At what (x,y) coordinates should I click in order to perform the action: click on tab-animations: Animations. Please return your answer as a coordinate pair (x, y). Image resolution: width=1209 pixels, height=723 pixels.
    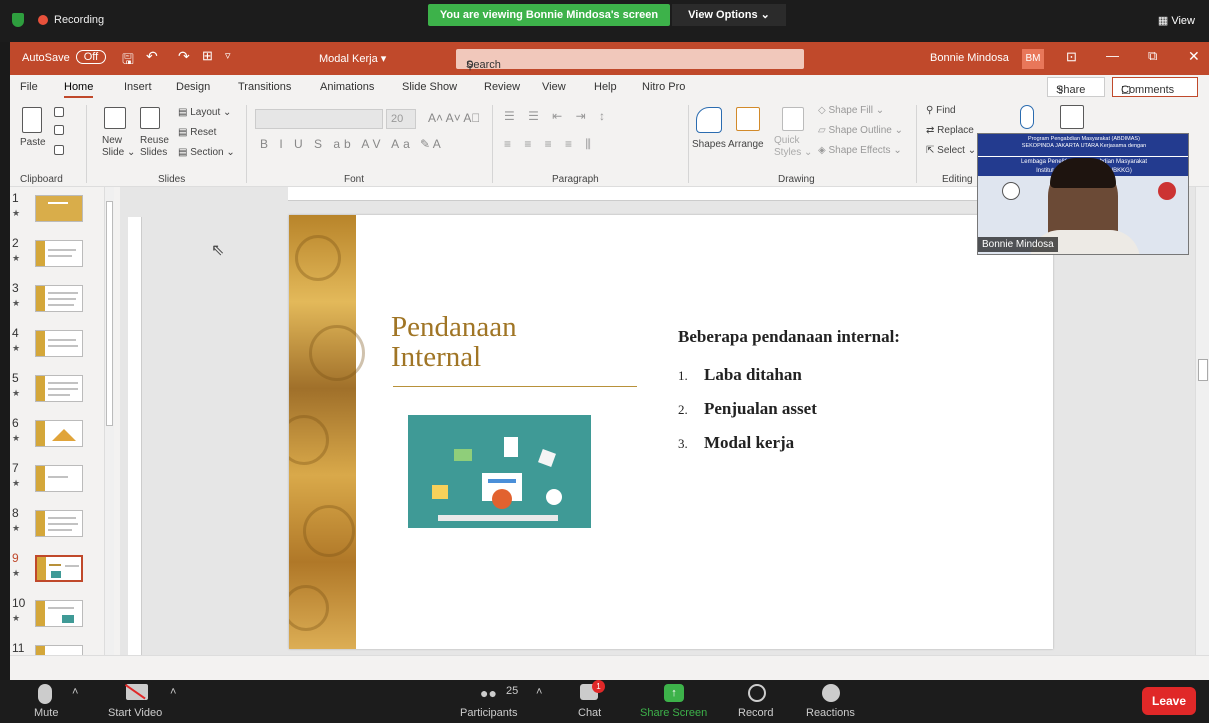
    Looking at the image, I should click on (347, 87).